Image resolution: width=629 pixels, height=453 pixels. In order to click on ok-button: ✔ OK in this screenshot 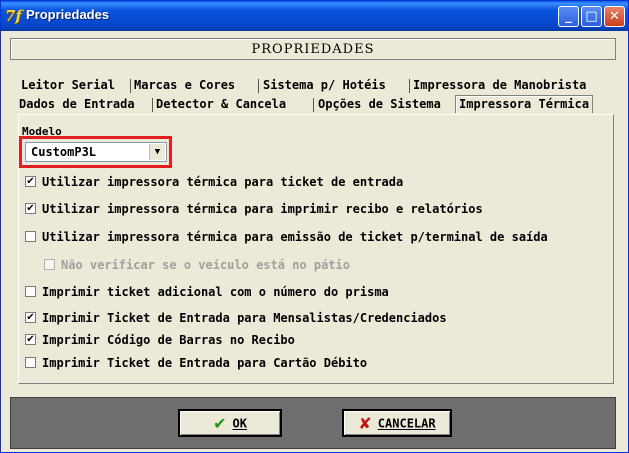, I will do `click(230, 423)`.